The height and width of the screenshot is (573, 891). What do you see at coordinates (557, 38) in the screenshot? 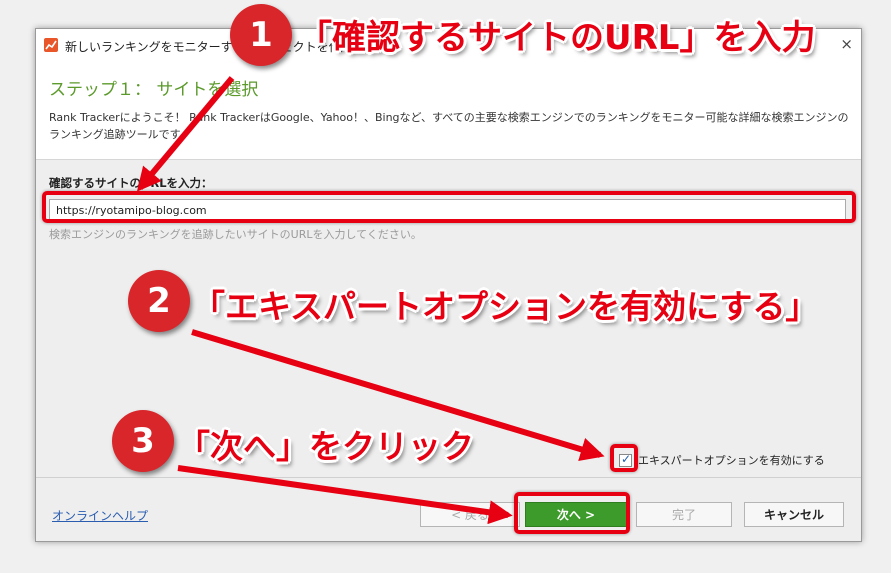
I see `step-1-caption: 「確認するサイトのURL」を入力` at bounding box center [557, 38].